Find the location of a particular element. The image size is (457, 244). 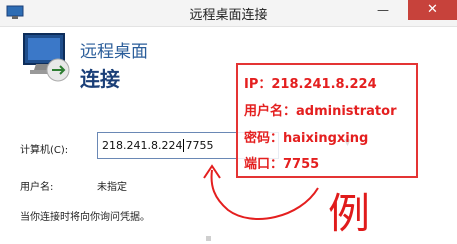

scroll-indicator is located at coordinates (208, 238).